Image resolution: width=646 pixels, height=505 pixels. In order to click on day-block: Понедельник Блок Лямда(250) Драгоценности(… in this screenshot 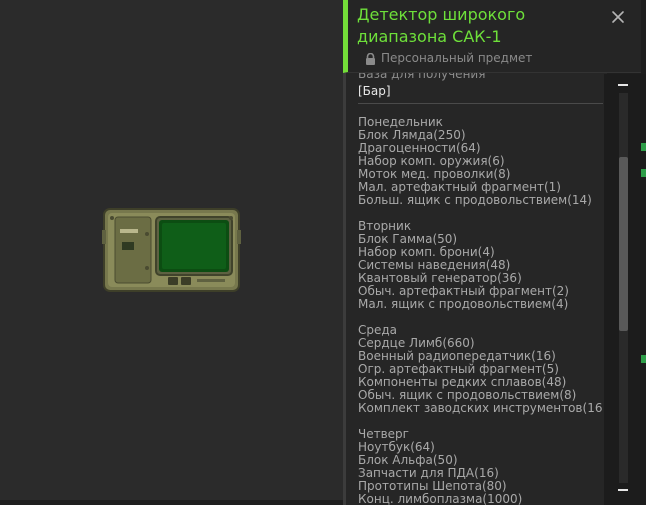, I will do `click(480, 161)`.